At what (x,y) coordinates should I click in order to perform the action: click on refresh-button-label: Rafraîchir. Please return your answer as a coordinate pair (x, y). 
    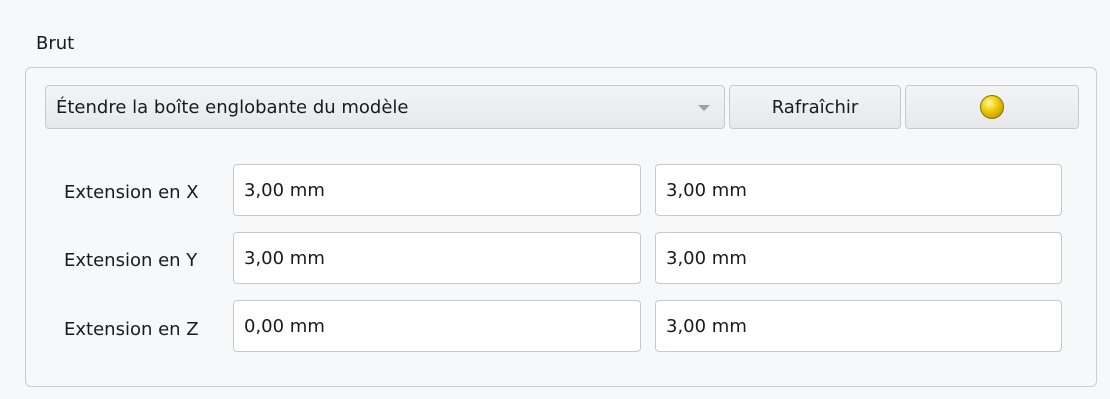
    Looking at the image, I should click on (815, 107).